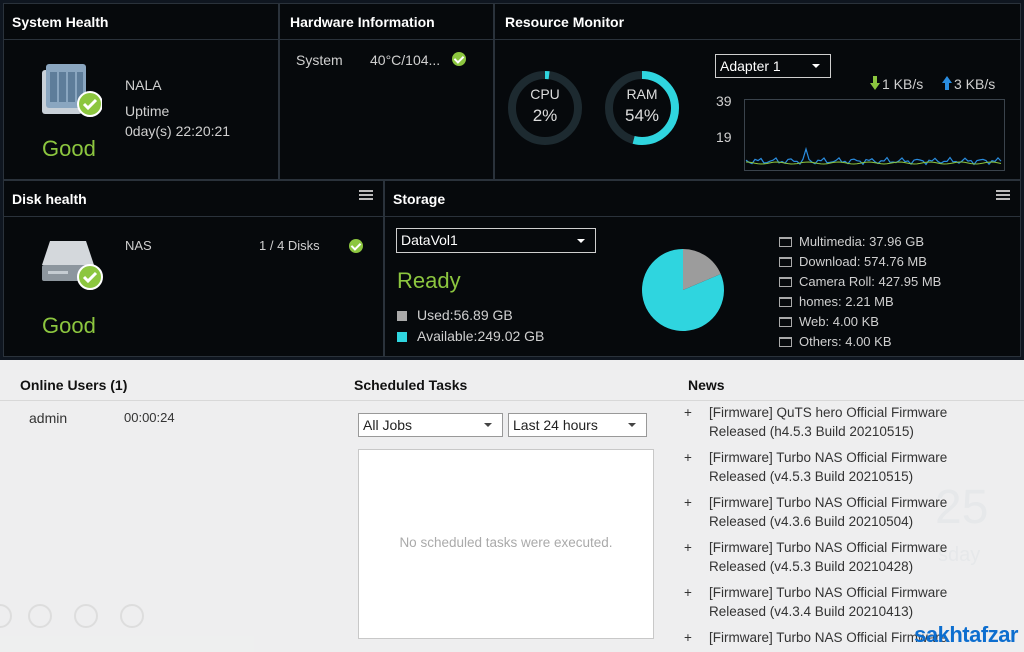 This screenshot has height=652, width=1024. What do you see at coordinates (947, 83) in the screenshot?
I see `upload-arrow-icon` at bounding box center [947, 83].